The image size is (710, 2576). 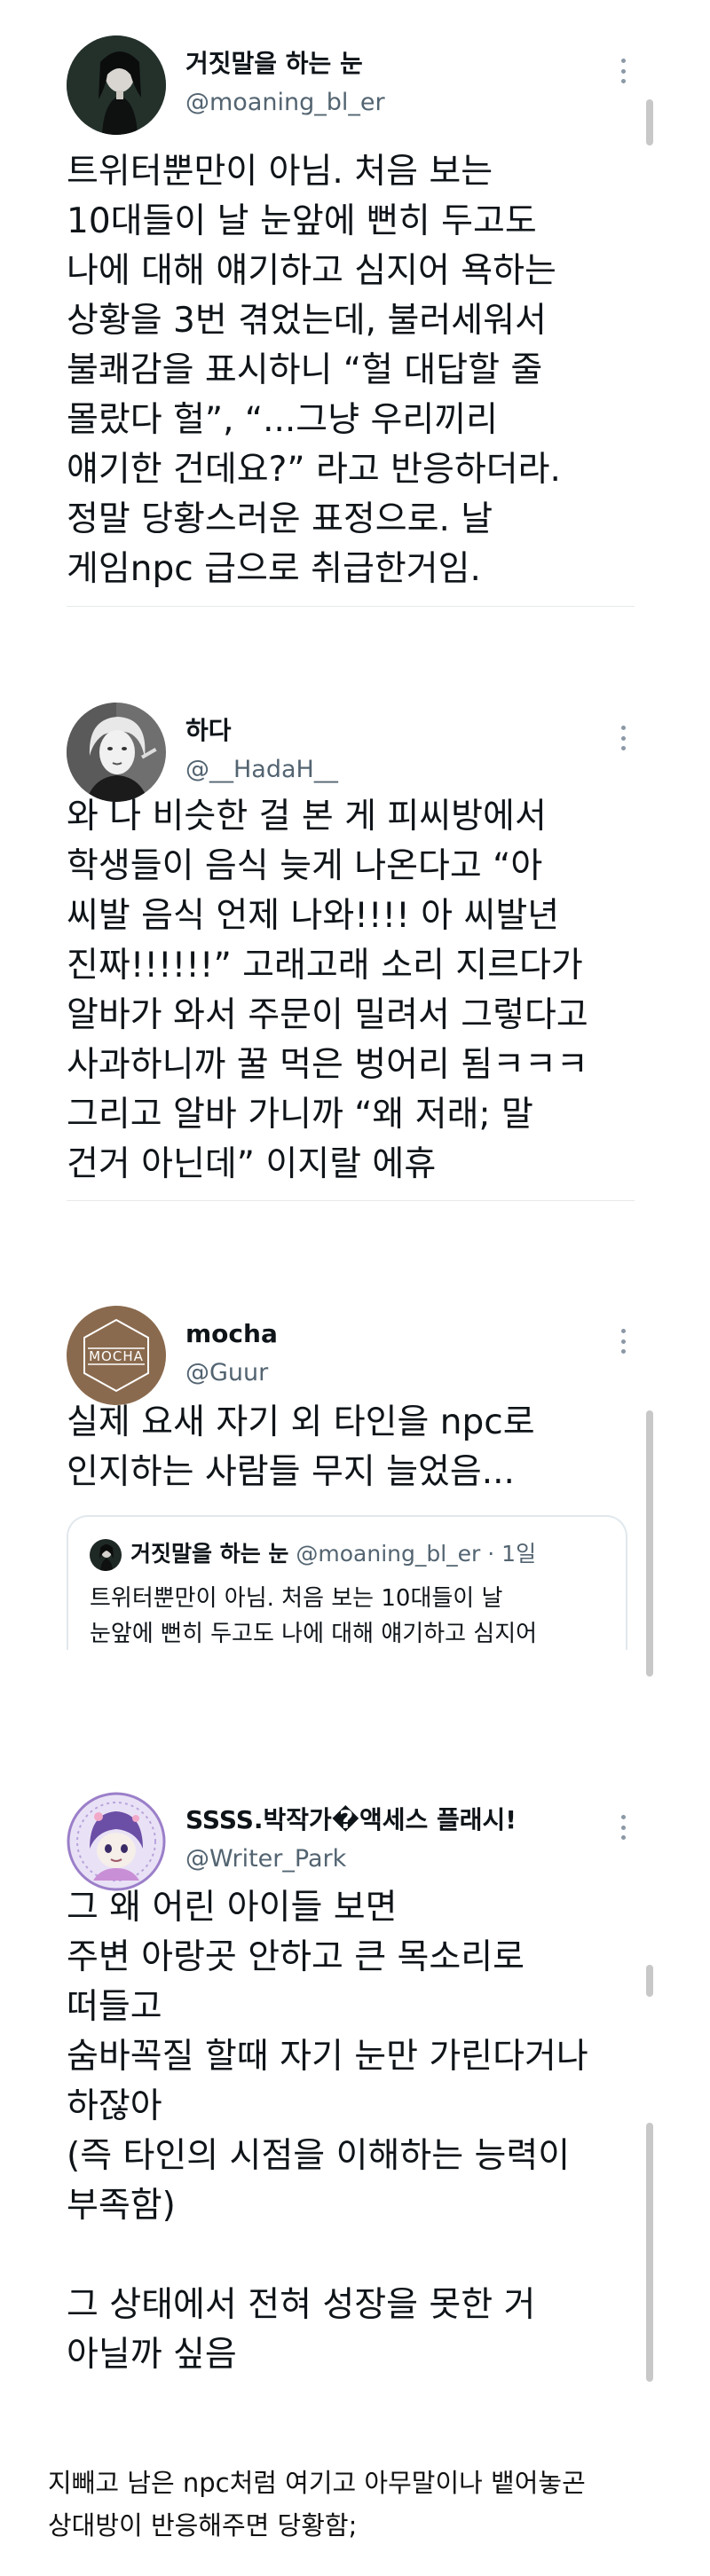 I want to click on display-name: mocha, so click(x=398, y=1334).